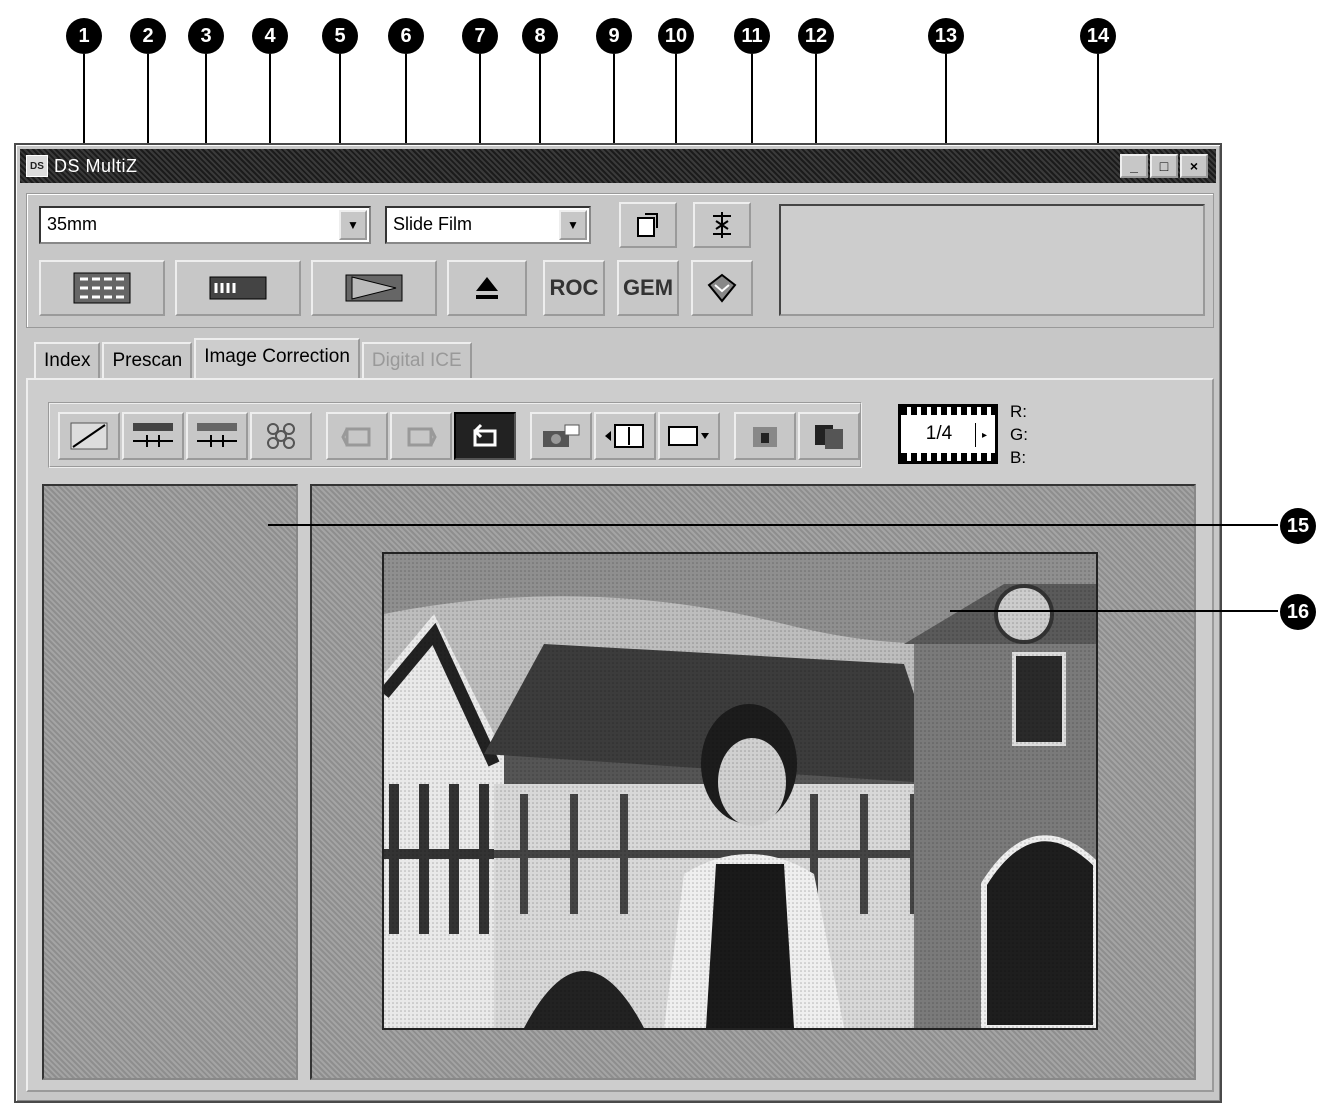 The height and width of the screenshot is (1112, 1319). What do you see at coordinates (676, 36) in the screenshot?
I see `callout-10: 10` at bounding box center [676, 36].